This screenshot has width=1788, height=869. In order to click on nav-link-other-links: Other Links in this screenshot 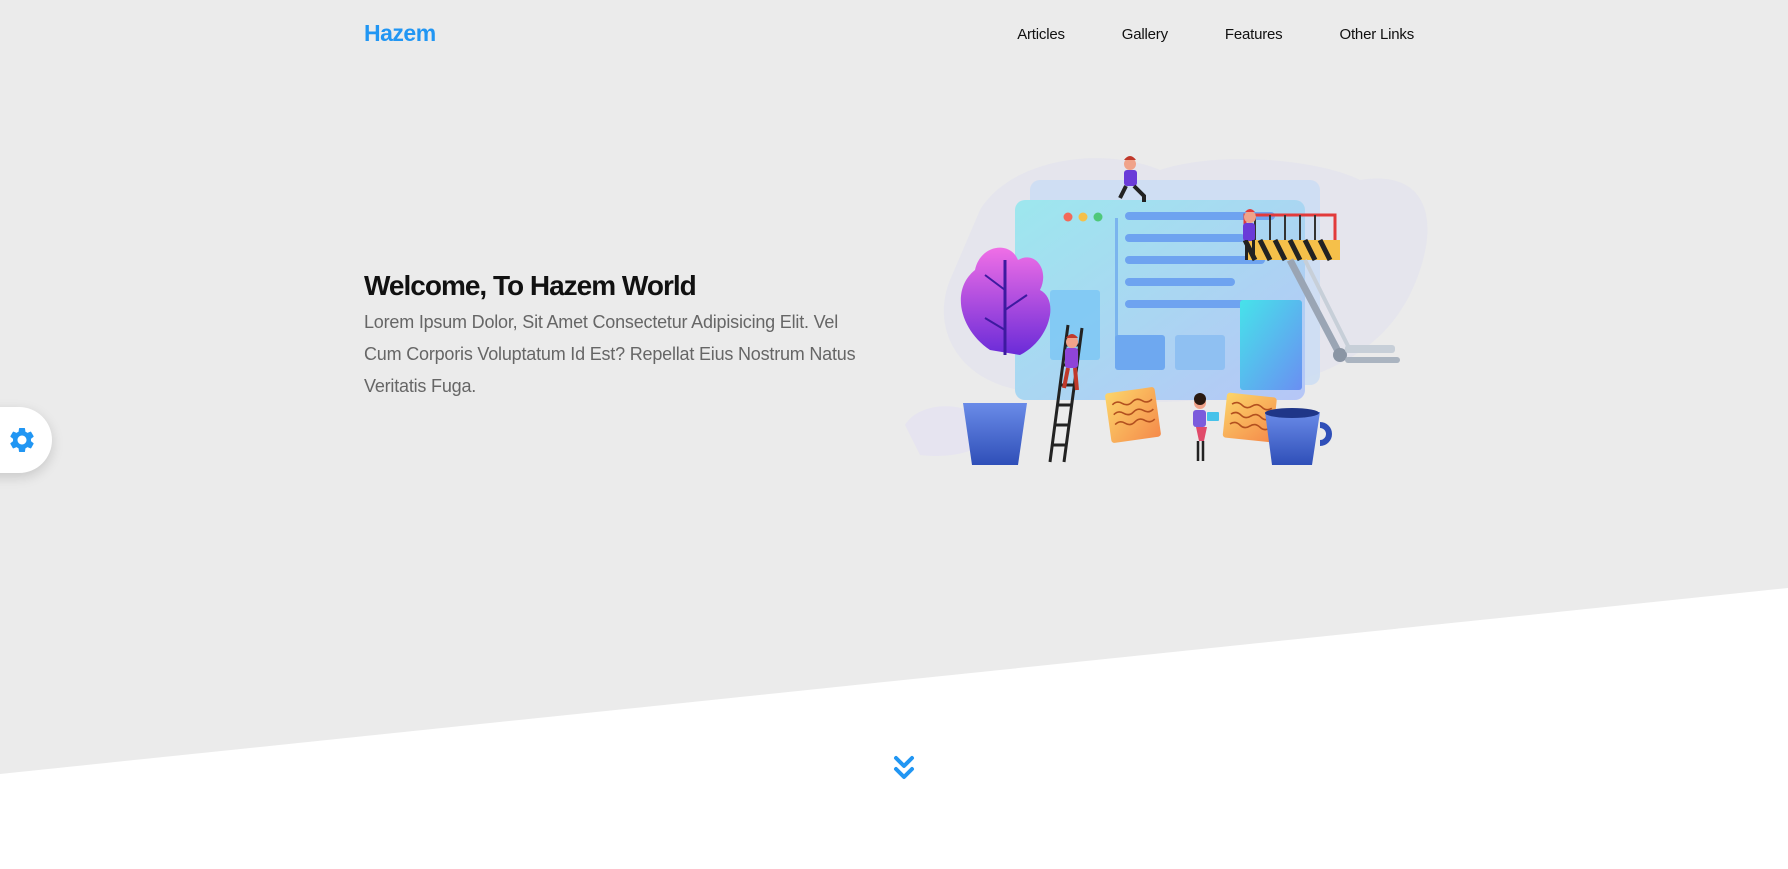, I will do `click(1377, 34)`.